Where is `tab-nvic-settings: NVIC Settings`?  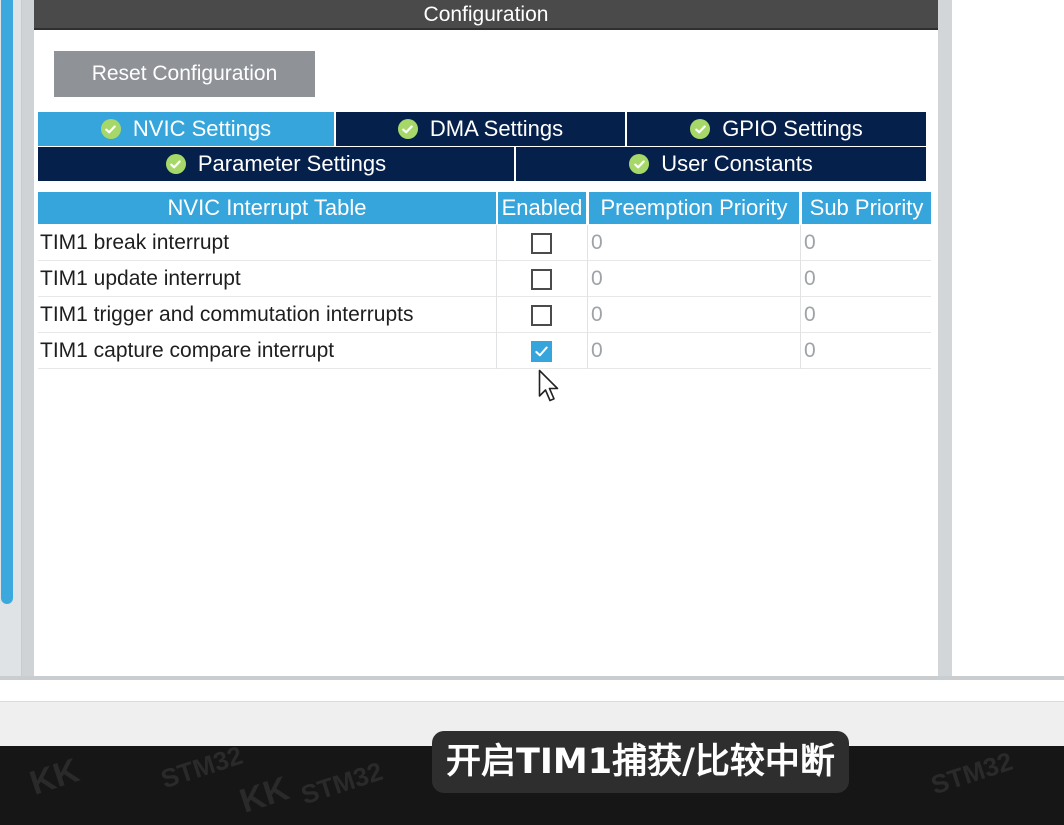
tab-nvic-settings: NVIC Settings is located at coordinates (186, 129).